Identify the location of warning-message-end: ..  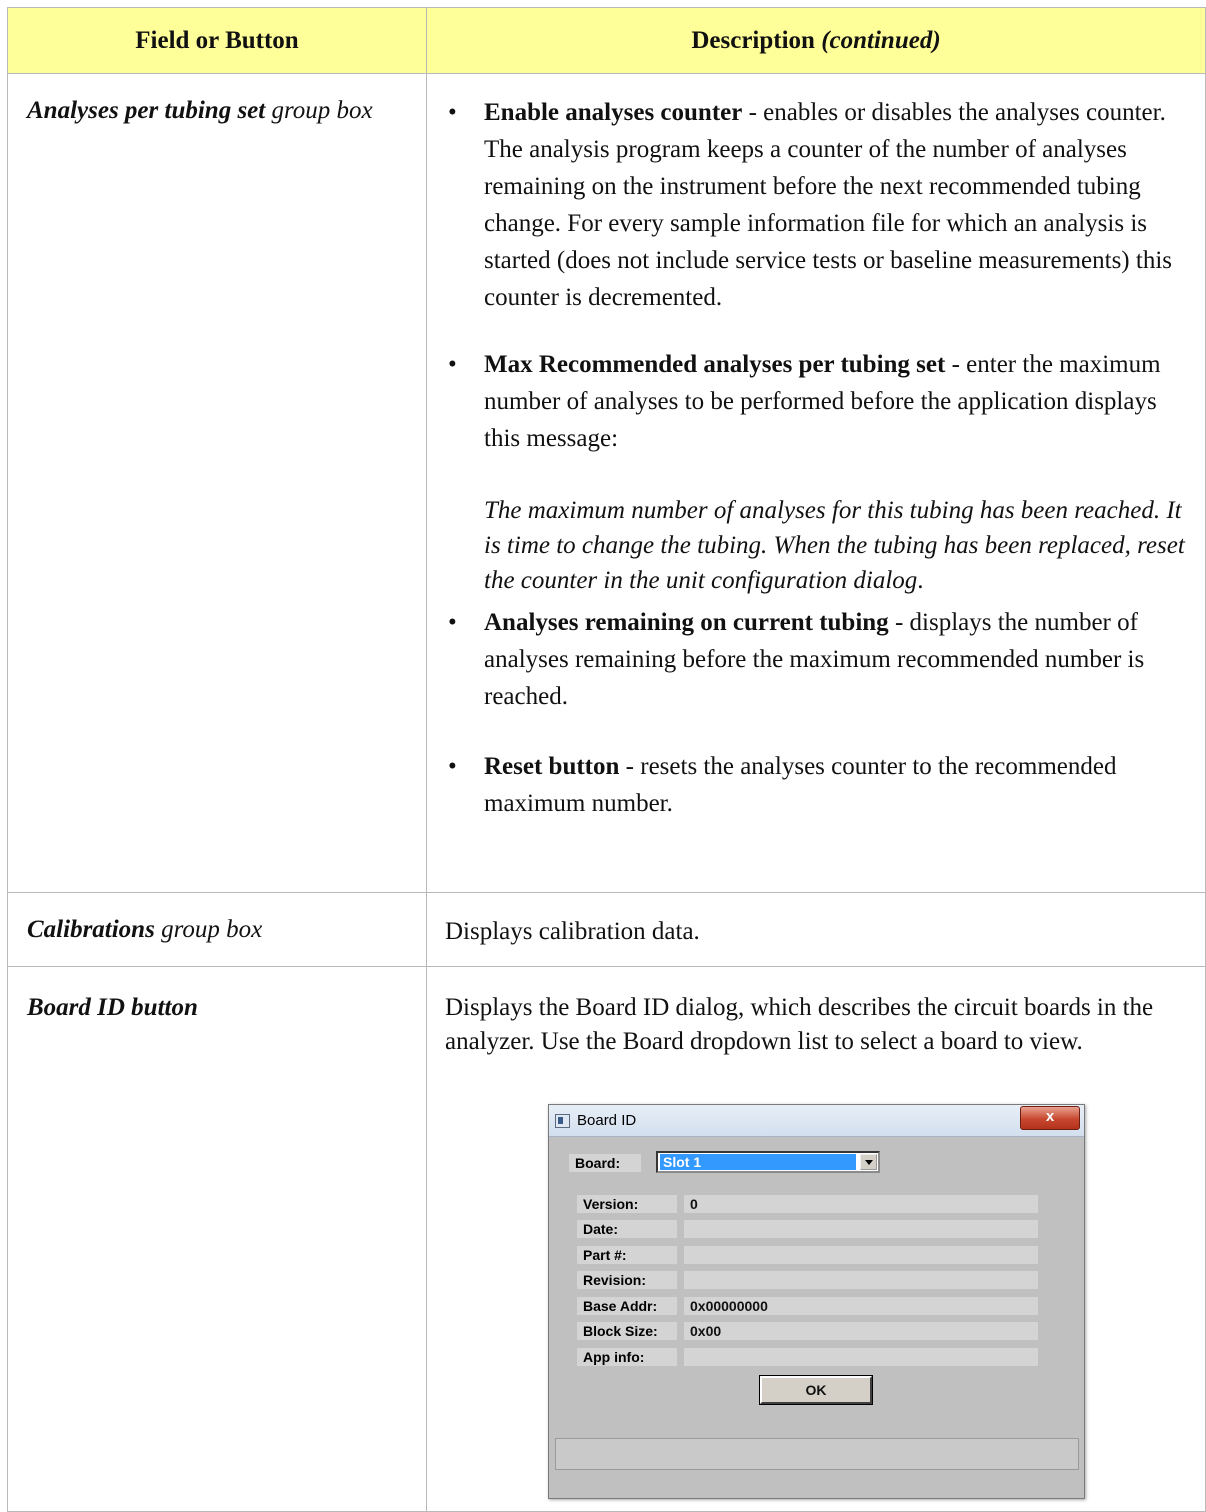
(920, 580).